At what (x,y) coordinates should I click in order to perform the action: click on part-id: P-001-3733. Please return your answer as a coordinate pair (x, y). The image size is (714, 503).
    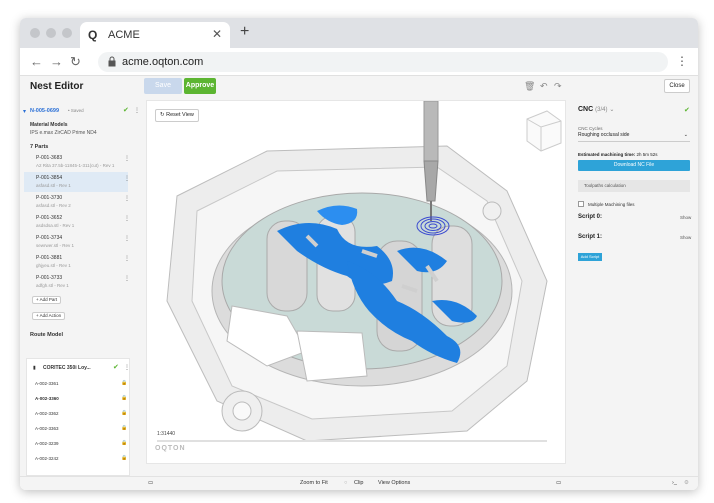
    Looking at the image, I should click on (49, 278).